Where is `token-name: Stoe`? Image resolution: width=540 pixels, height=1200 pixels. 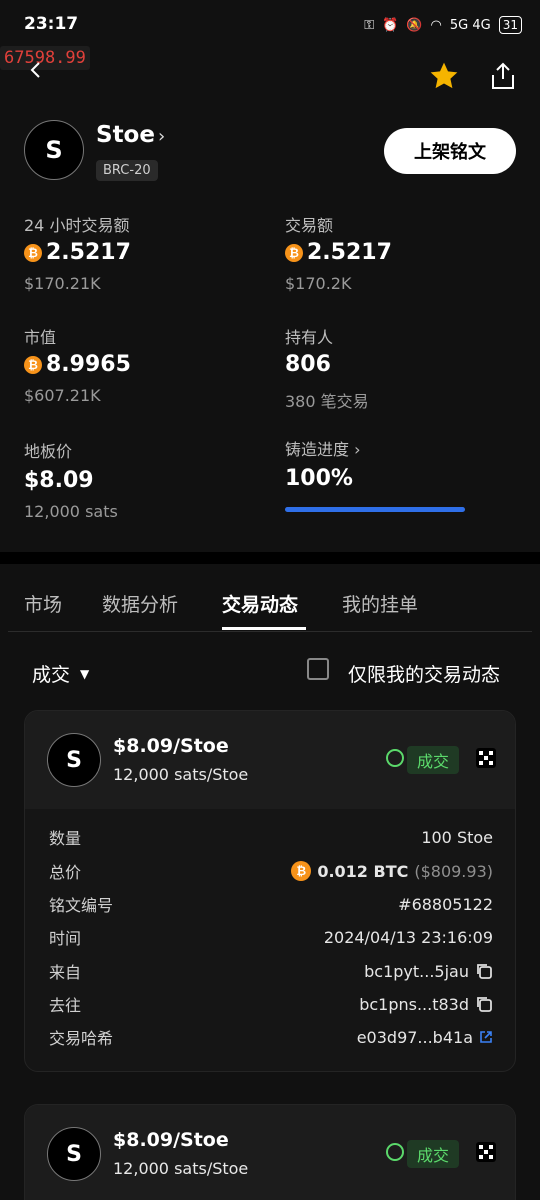
token-name: Stoe is located at coordinates (125, 135).